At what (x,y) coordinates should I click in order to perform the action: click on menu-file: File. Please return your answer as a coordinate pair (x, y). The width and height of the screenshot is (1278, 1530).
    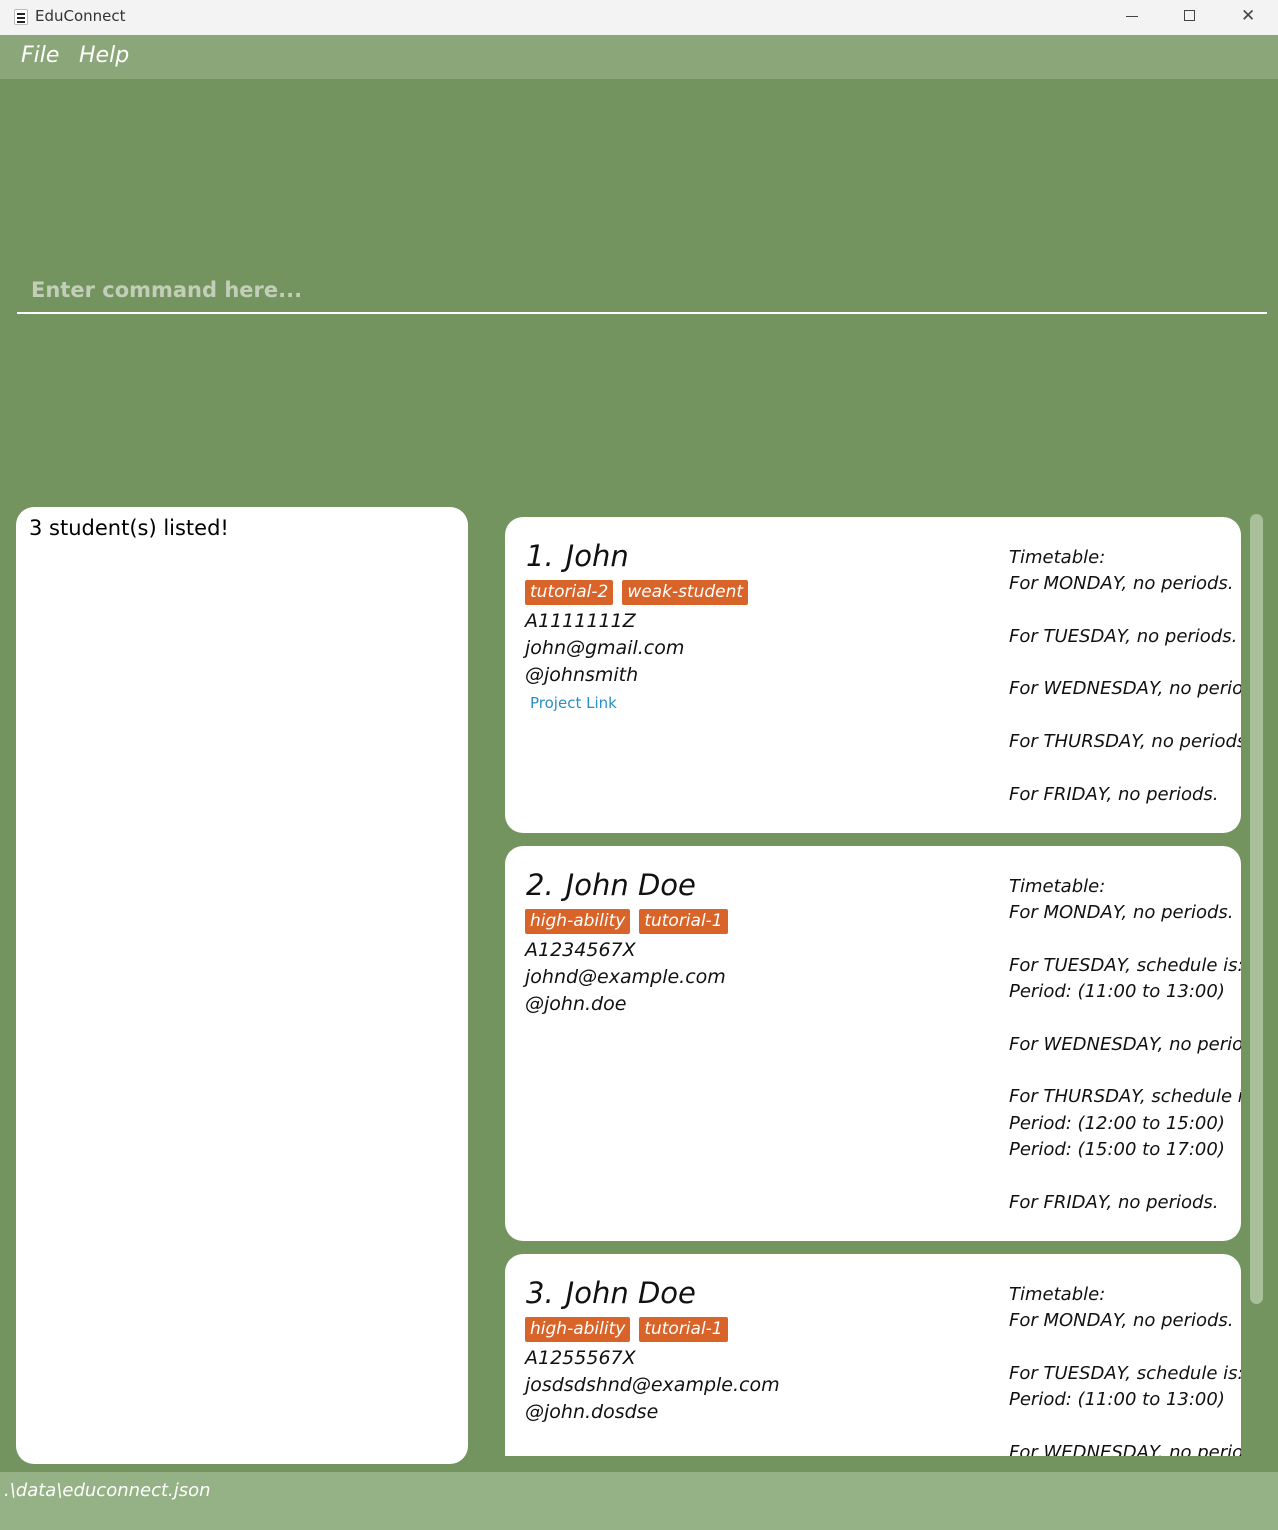
    Looking at the image, I should click on (40, 55).